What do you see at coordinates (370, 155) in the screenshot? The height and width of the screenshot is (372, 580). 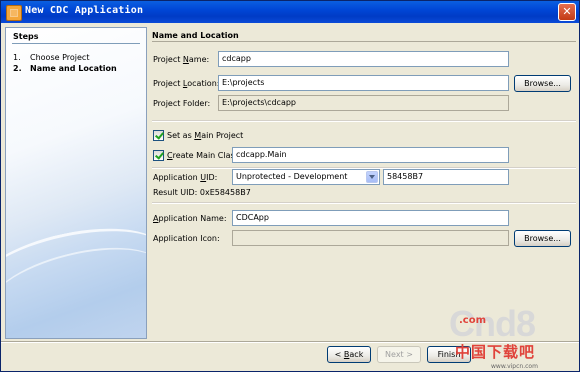 I see `main-class-field: cdcapp.Main` at bounding box center [370, 155].